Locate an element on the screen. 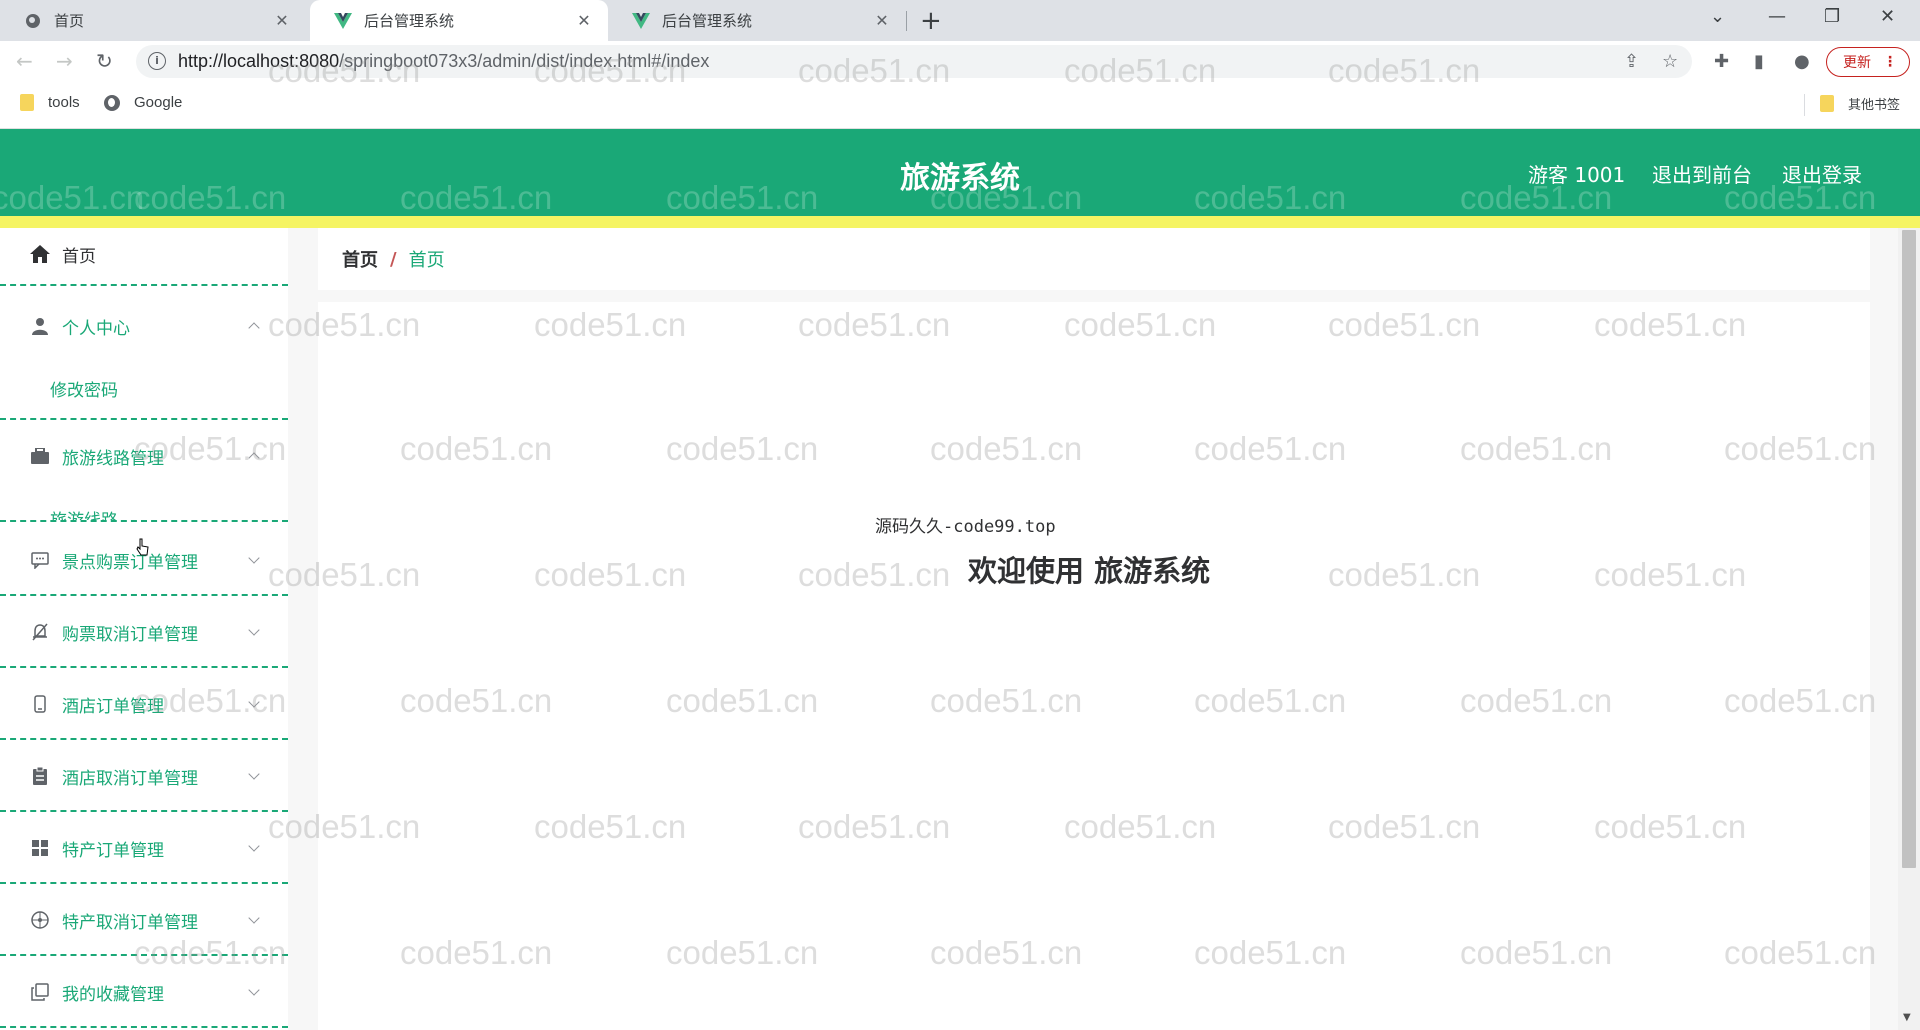 The image size is (1920, 1030). welcome-title: 欢迎使用 旅游系统 is located at coordinates (1089, 571).